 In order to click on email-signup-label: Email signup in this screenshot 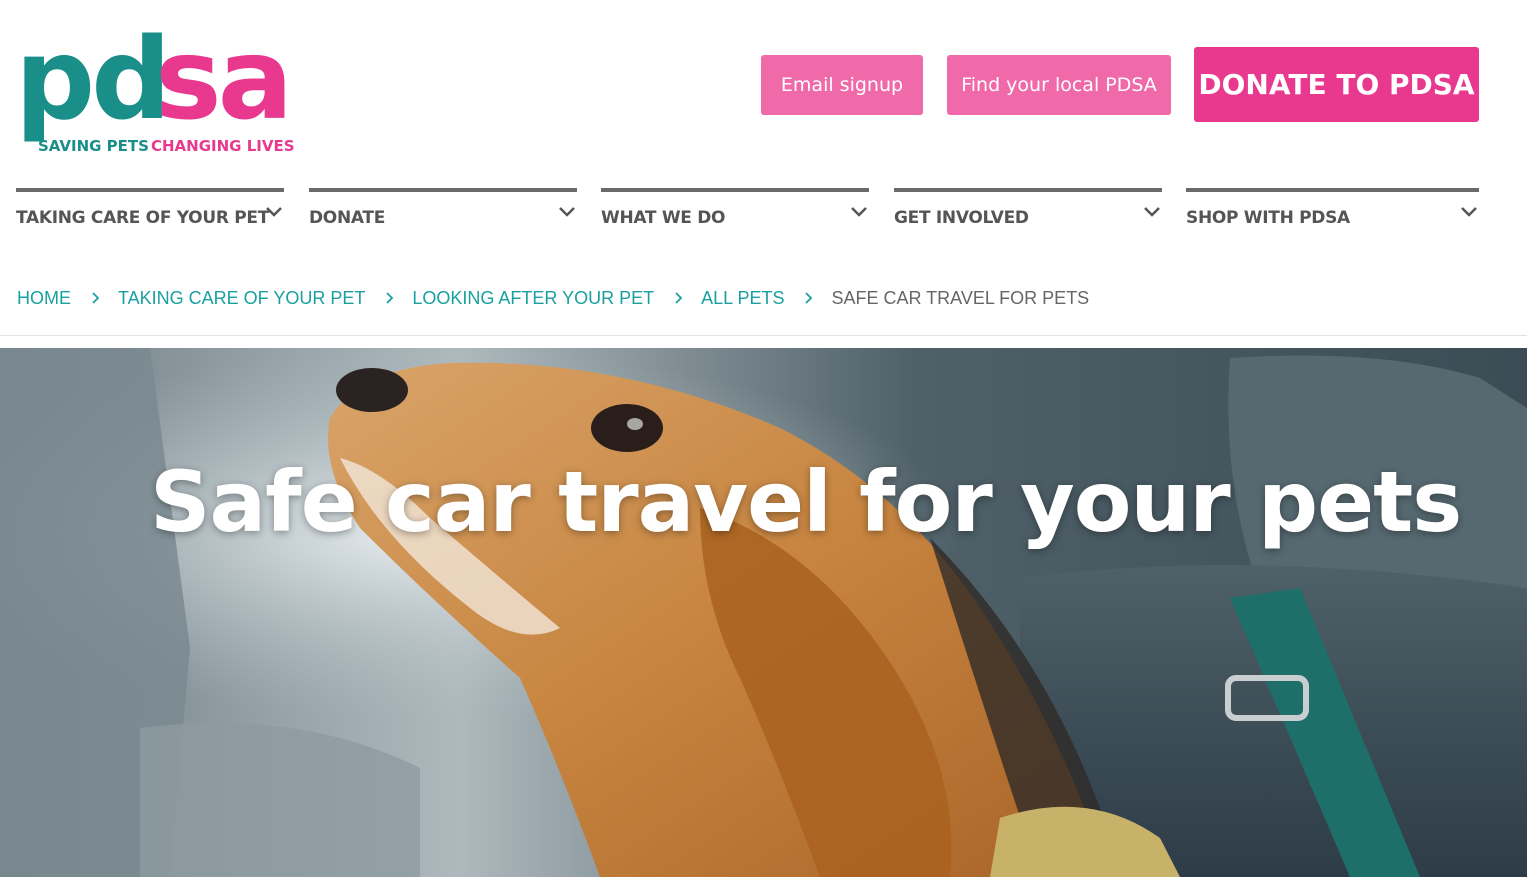, I will do `click(842, 85)`.